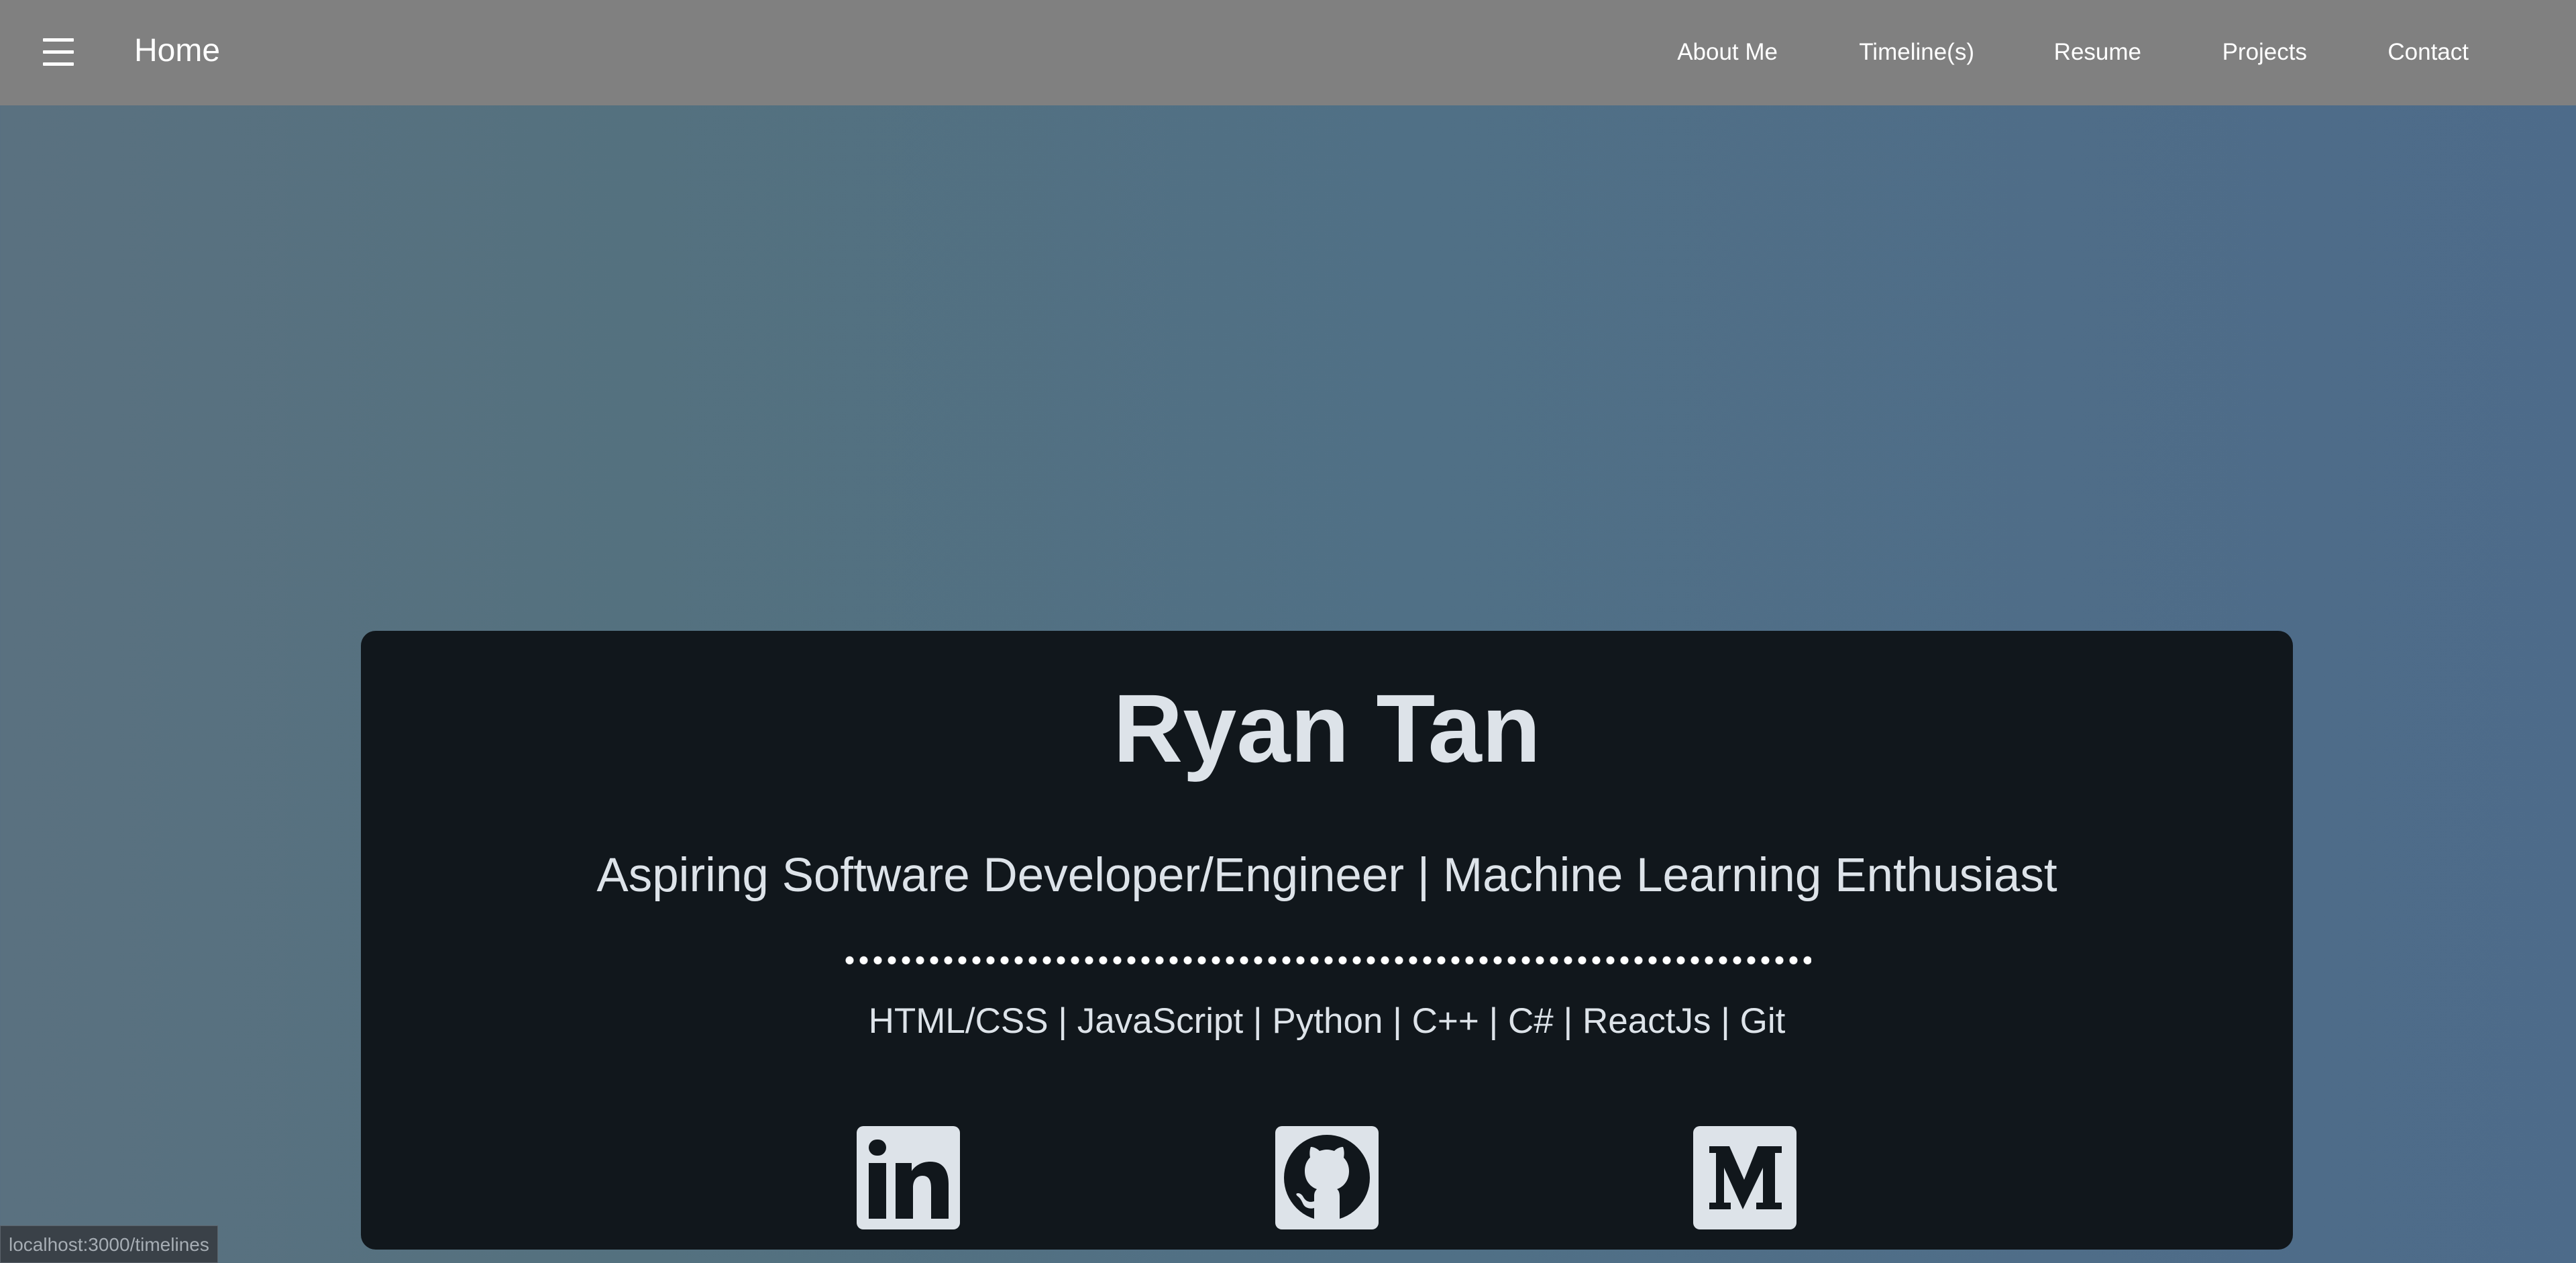 This screenshot has height=1263, width=2576. I want to click on medium-icon, so click(1744, 1177).